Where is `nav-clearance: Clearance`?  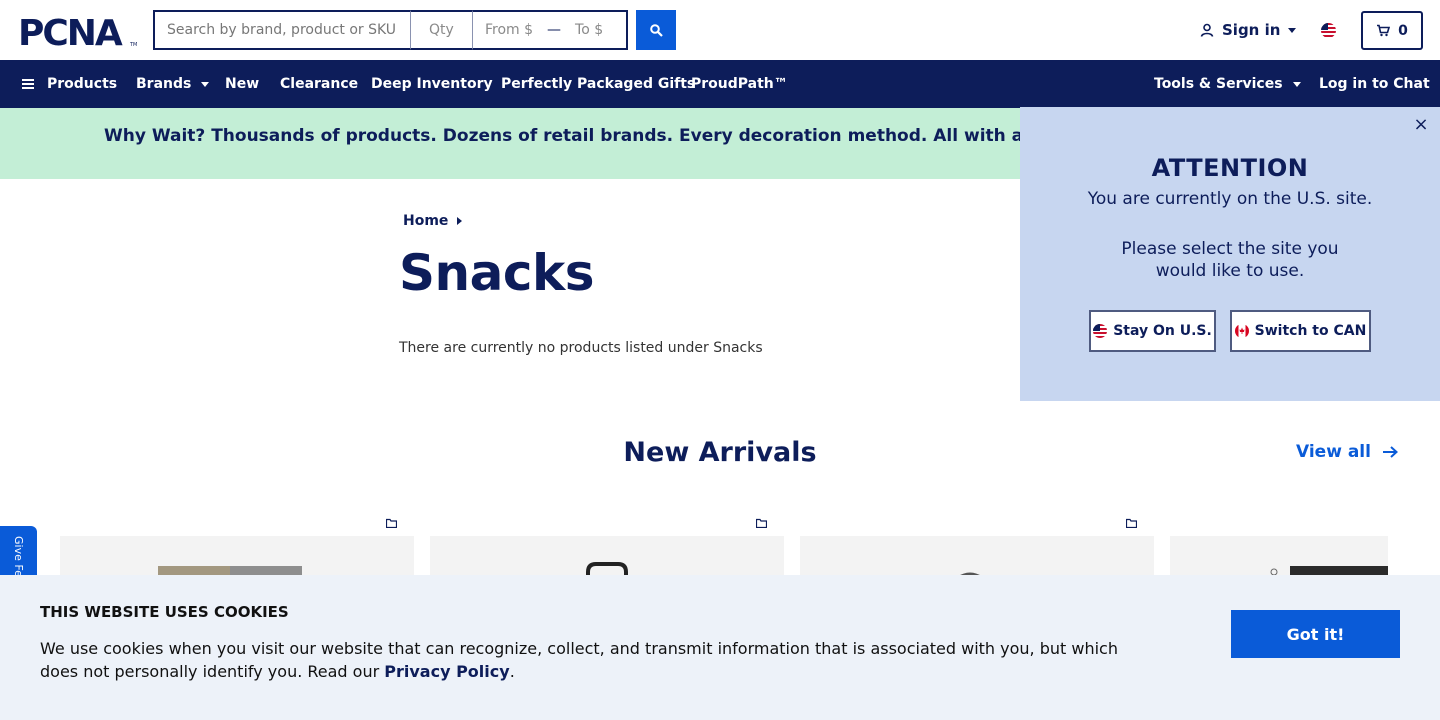
nav-clearance: Clearance is located at coordinates (319, 84).